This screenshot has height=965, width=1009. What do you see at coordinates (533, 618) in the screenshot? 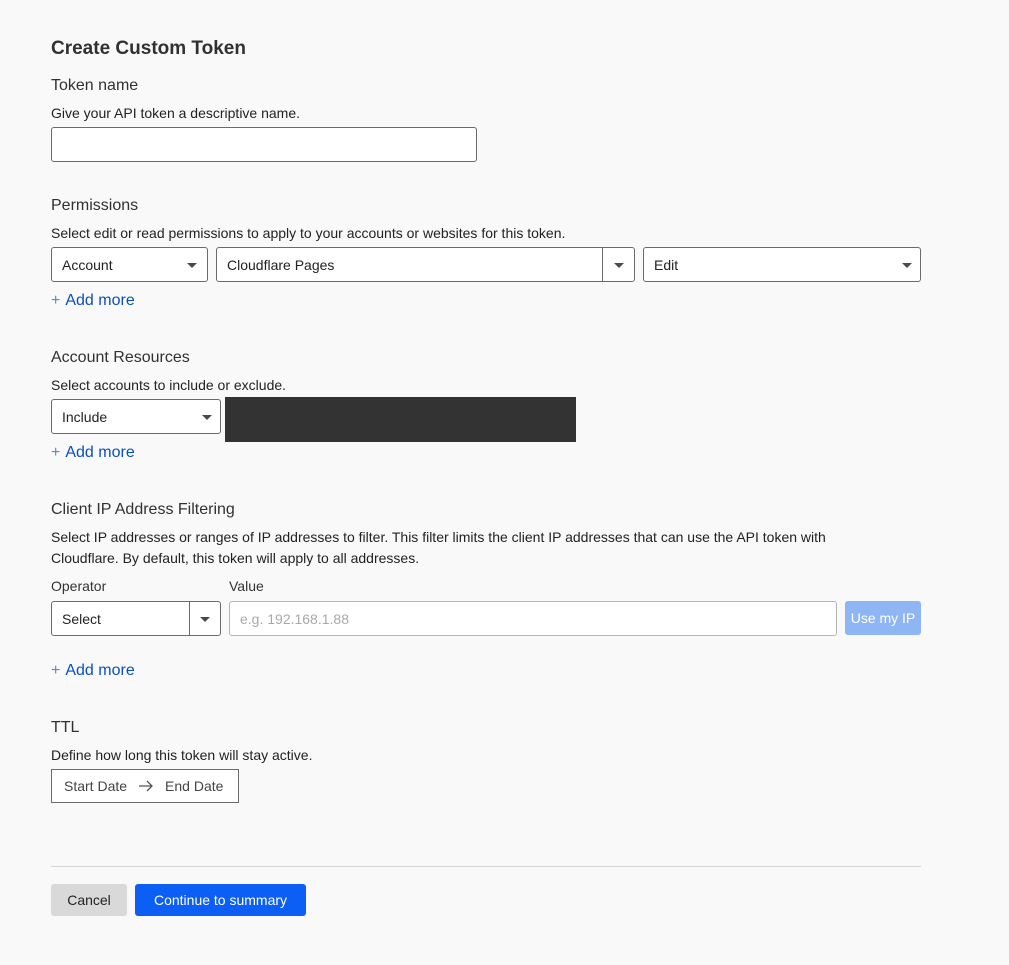
I see `ip-value-input: e.g. 192.168.1.88` at bounding box center [533, 618].